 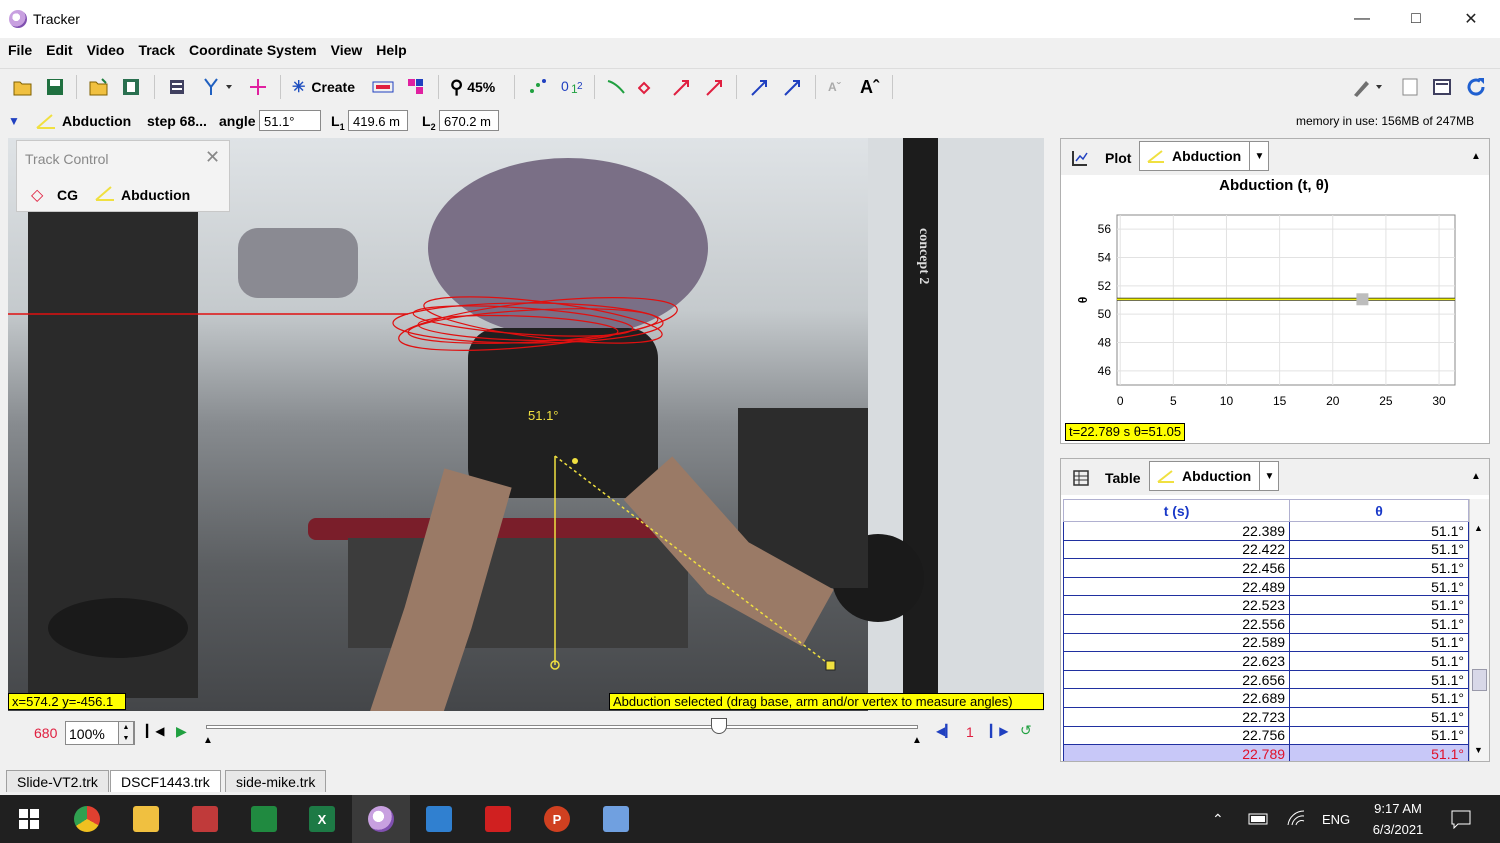 What do you see at coordinates (383, 87) in the screenshot?
I see `track-visibility-icon` at bounding box center [383, 87].